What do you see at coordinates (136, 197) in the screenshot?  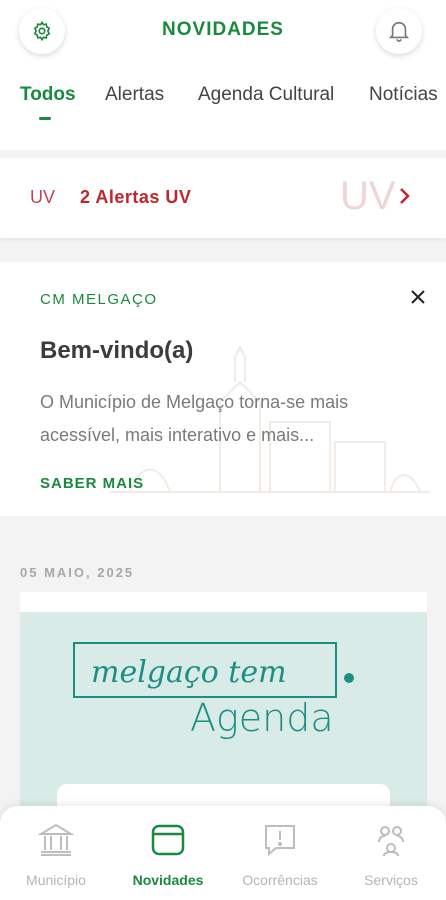 I see `uv-alert-text: 2 Alertas UV` at bounding box center [136, 197].